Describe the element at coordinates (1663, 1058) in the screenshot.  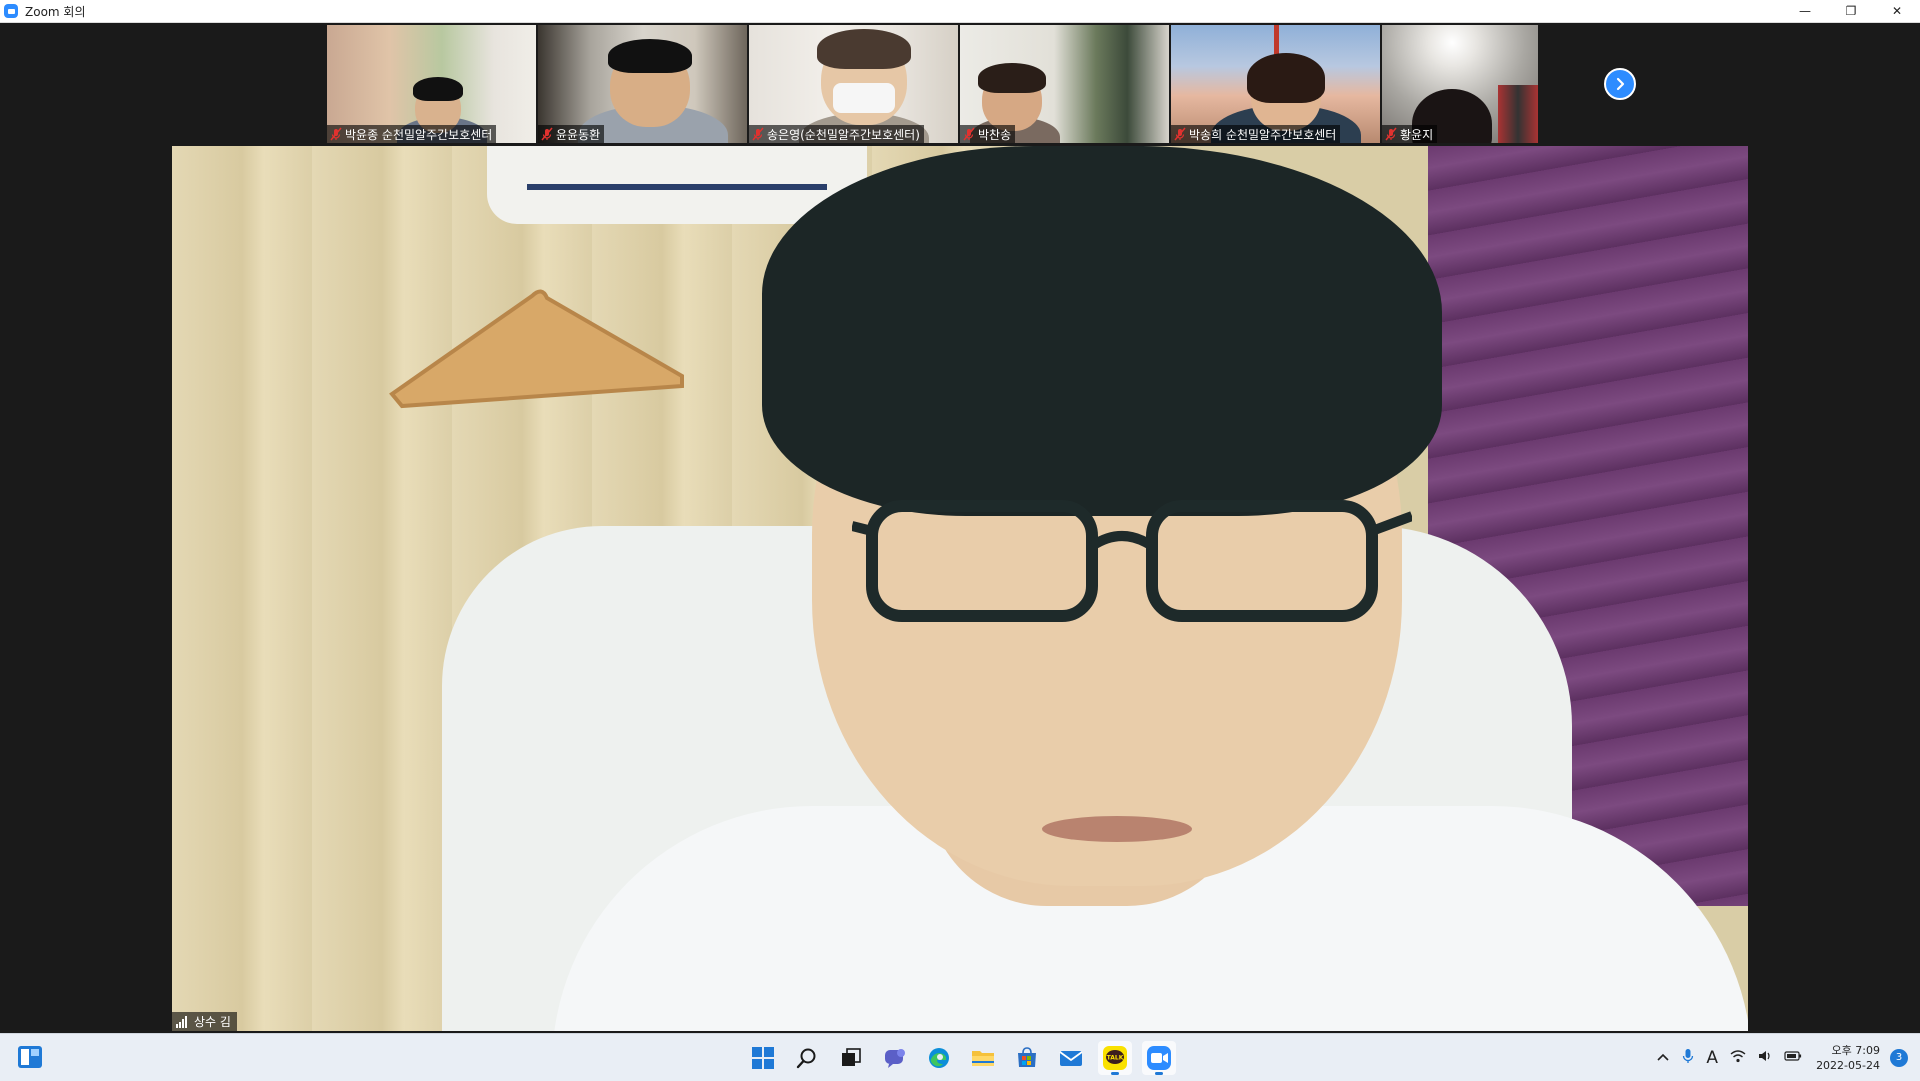
I see `chevron-up-icon` at that location.